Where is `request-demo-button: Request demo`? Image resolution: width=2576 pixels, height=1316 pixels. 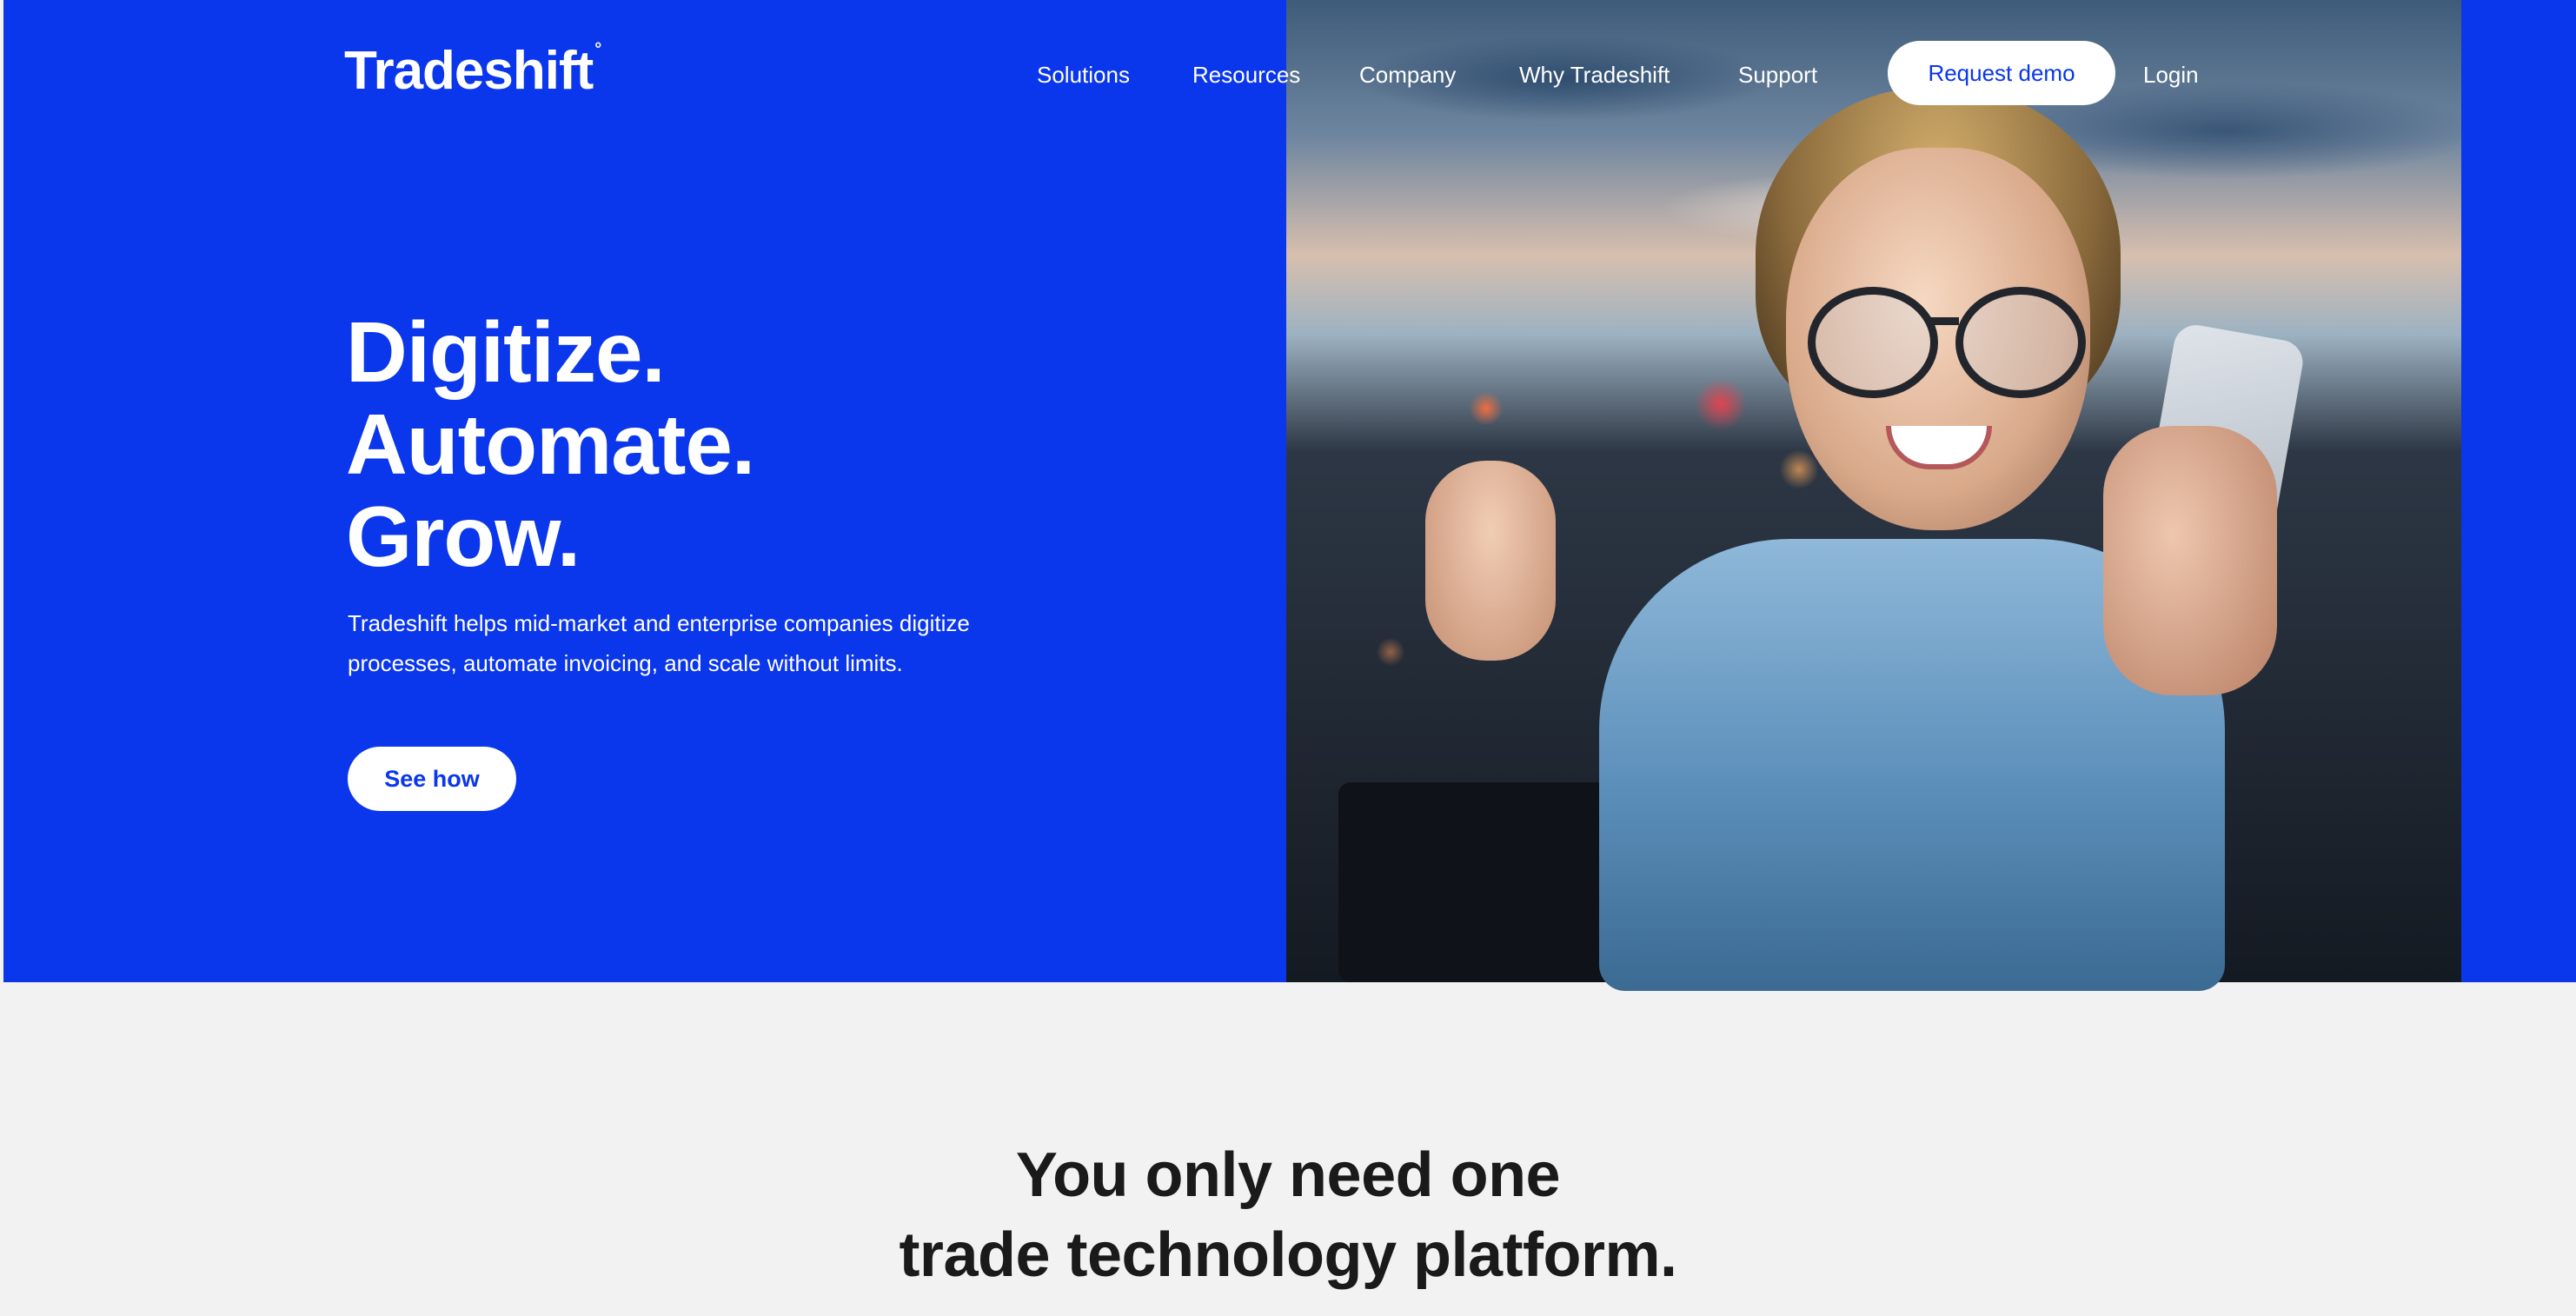
request-demo-button: Request demo is located at coordinates (2001, 73).